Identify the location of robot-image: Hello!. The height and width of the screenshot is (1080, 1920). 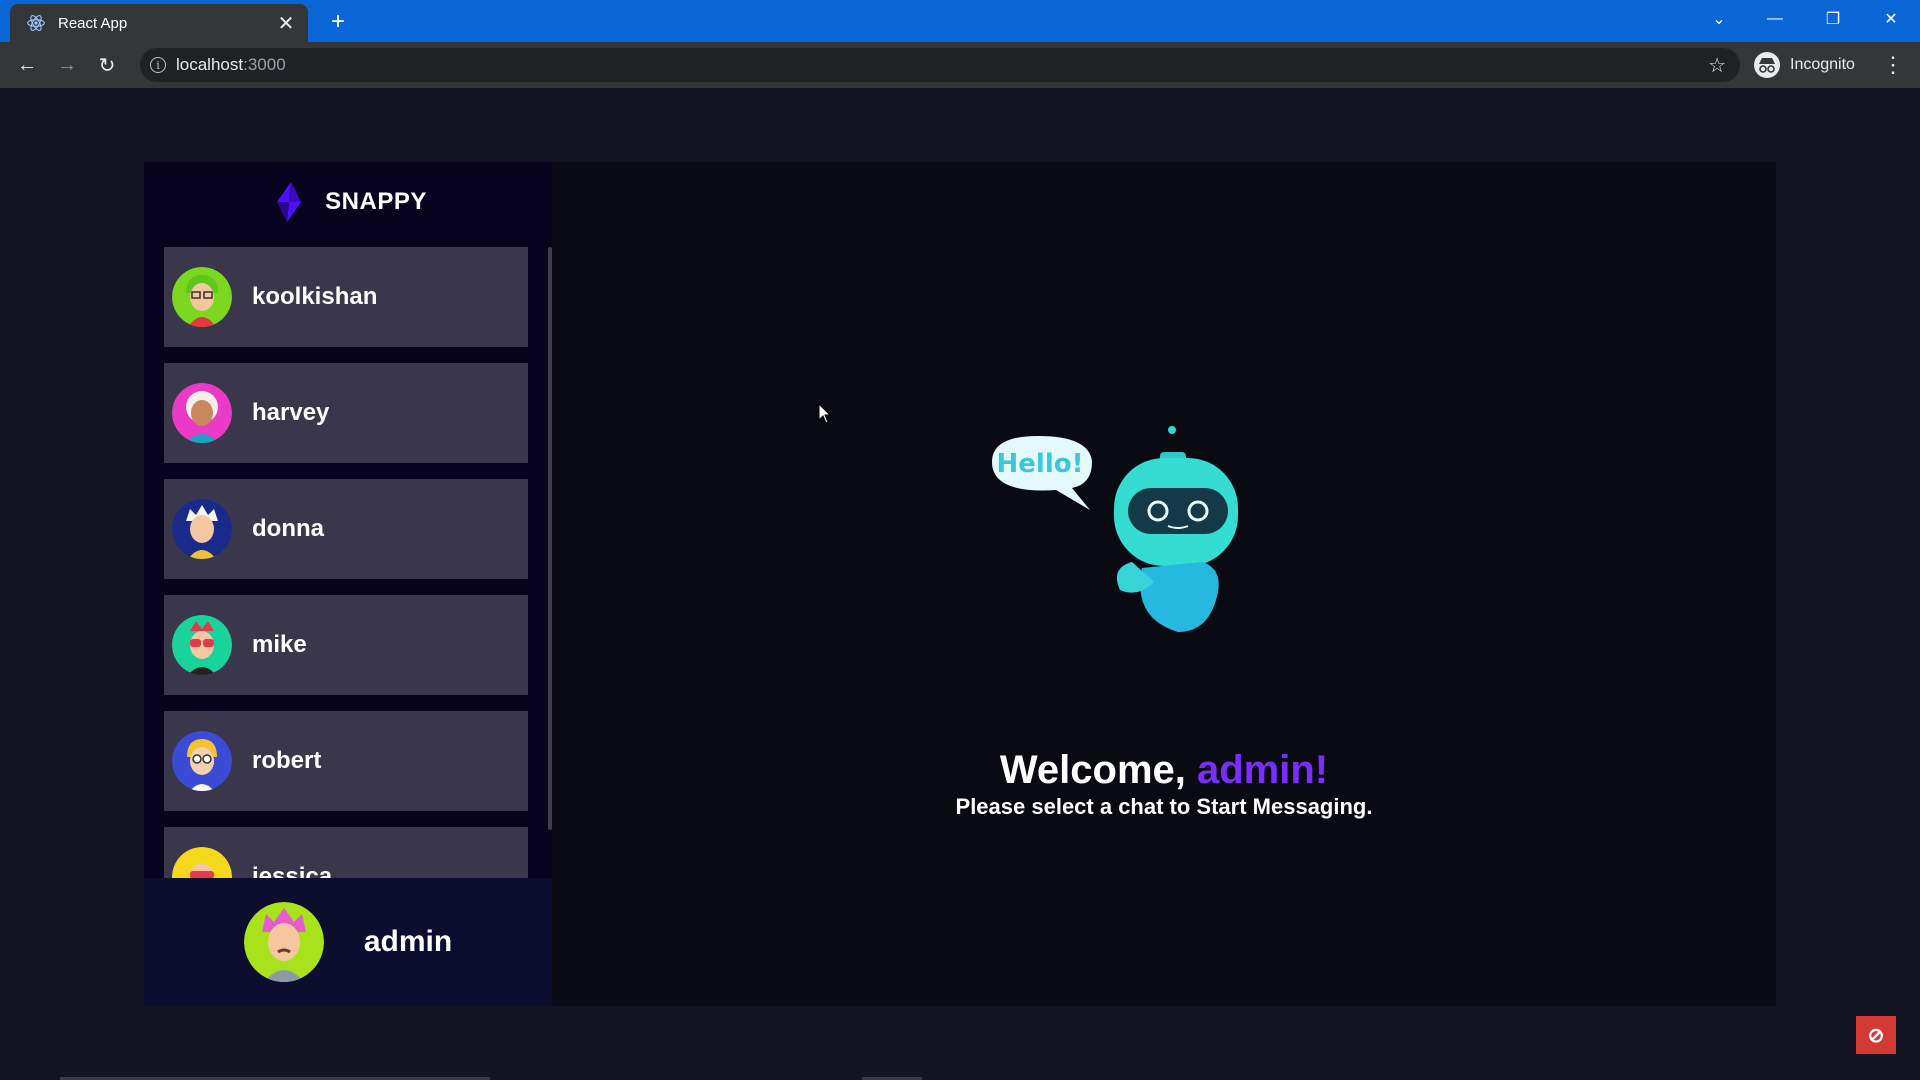
(1115, 529).